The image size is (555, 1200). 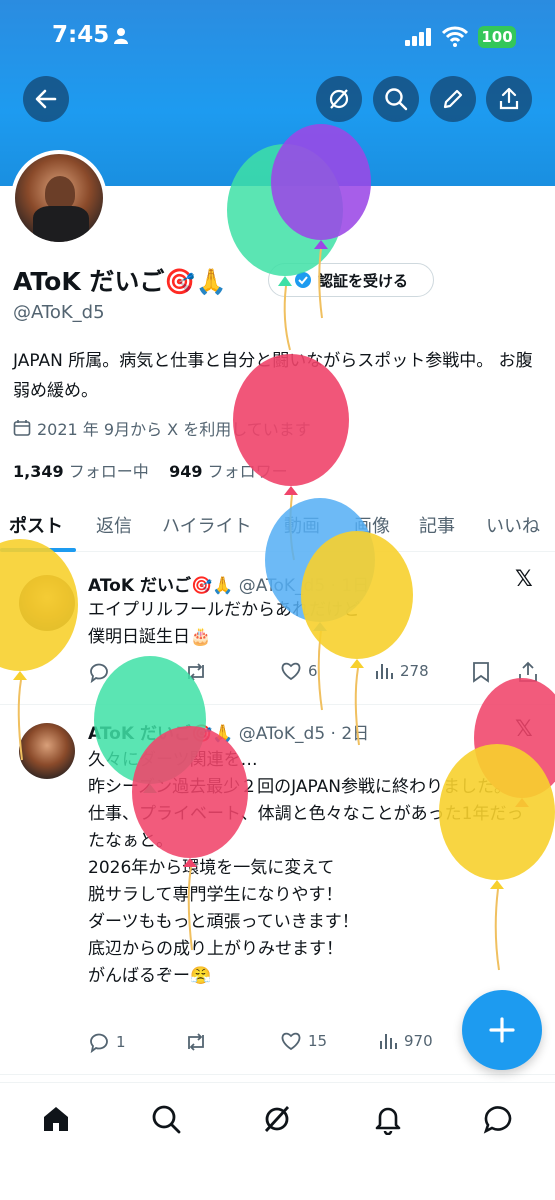 What do you see at coordinates (150, 470) in the screenshot?
I see `follow-stats: 1,349 フォロー中 949 フォロワー` at bounding box center [150, 470].